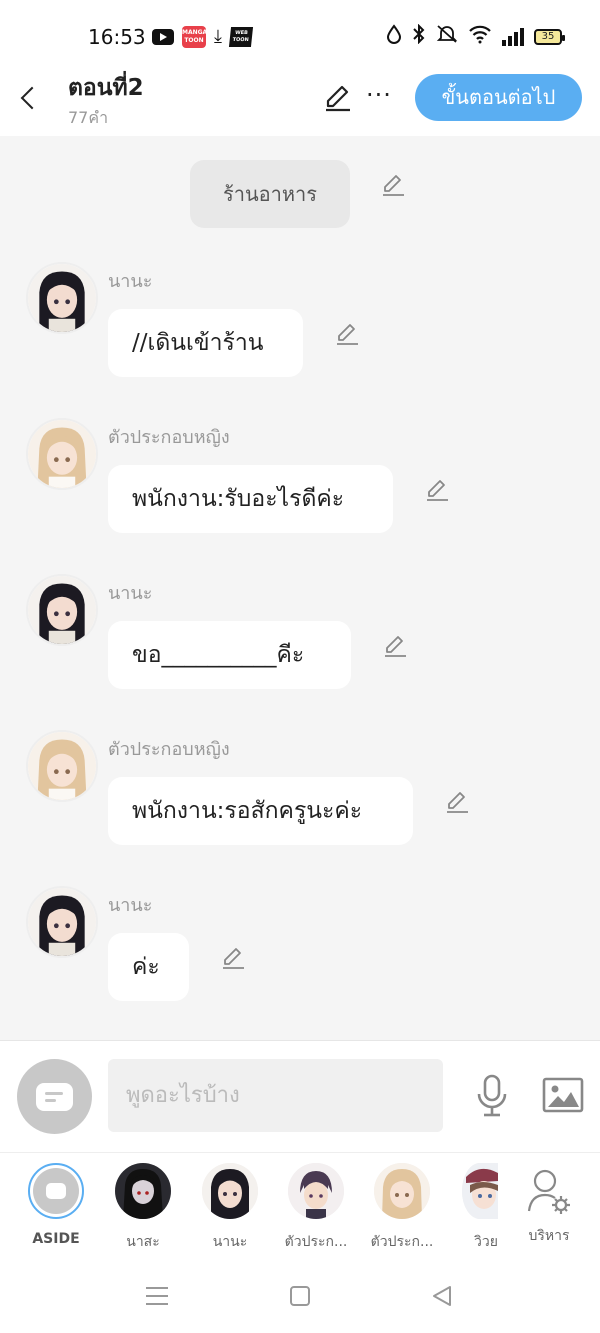  What do you see at coordinates (218, 36) in the screenshot?
I see `download-icon: ⤓` at bounding box center [218, 36].